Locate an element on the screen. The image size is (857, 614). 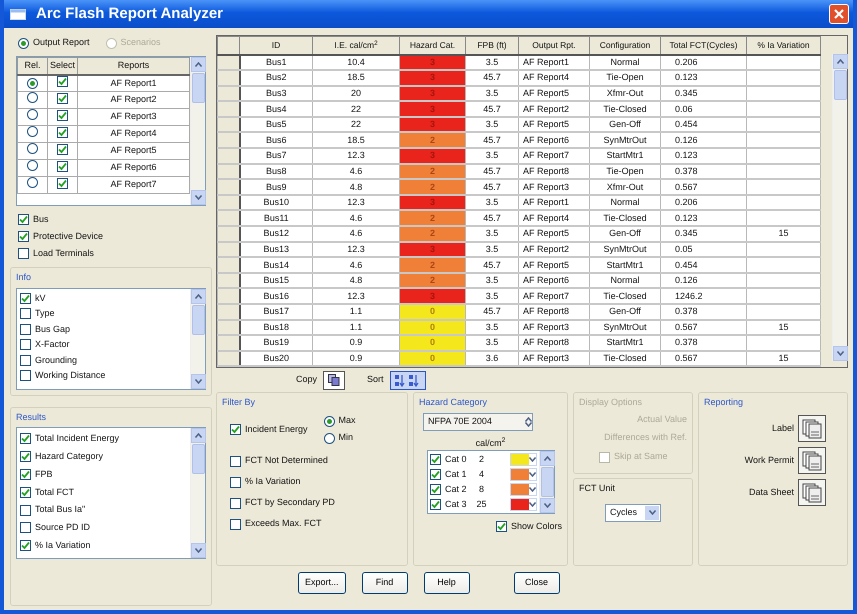
close-button: Close is located at coordinates (537, 583).